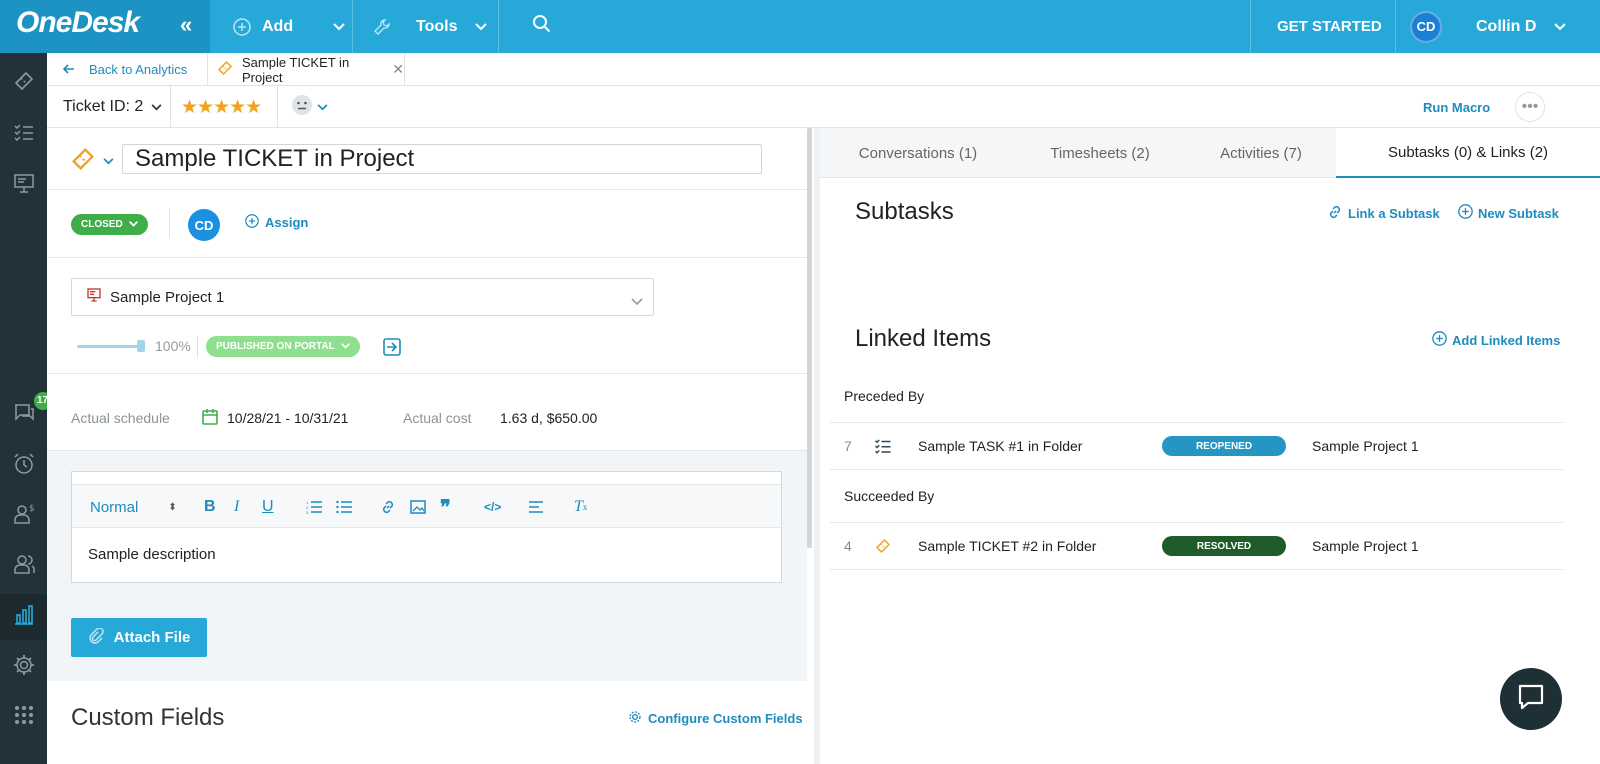 The image size is (1600, 764). Describe the element at coordinates (96, 637) in the screenshot. I see `paperclip-icon` at that location.